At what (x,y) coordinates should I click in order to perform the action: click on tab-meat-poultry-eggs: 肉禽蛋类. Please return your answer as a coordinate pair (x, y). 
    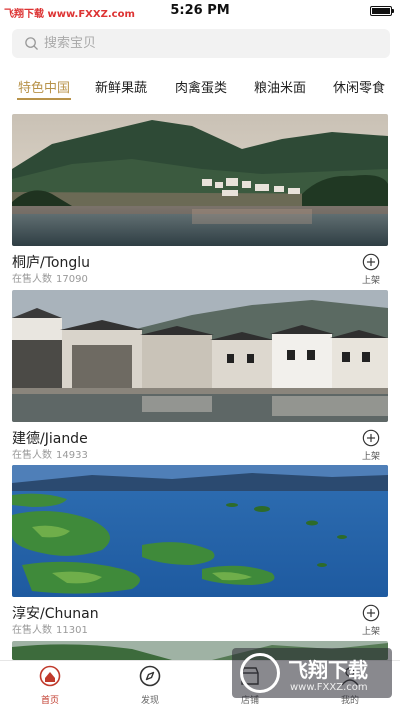
    Looking at the image, I should click on (201, 86).